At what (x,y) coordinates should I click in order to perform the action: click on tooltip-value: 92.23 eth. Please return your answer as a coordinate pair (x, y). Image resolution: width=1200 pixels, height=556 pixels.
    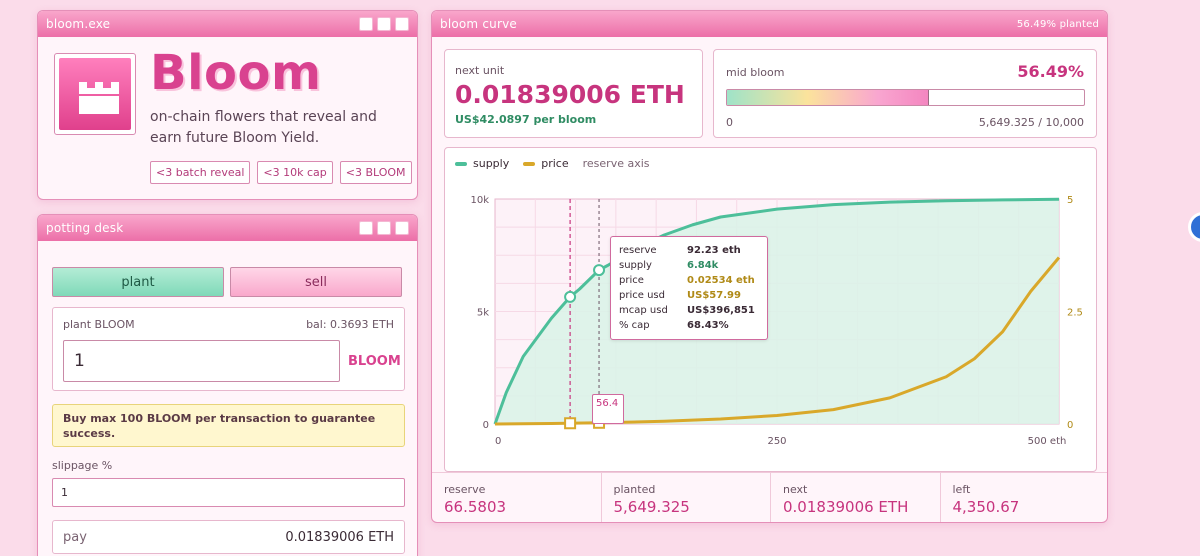
    Looking at the image, I should click on (714, 250).